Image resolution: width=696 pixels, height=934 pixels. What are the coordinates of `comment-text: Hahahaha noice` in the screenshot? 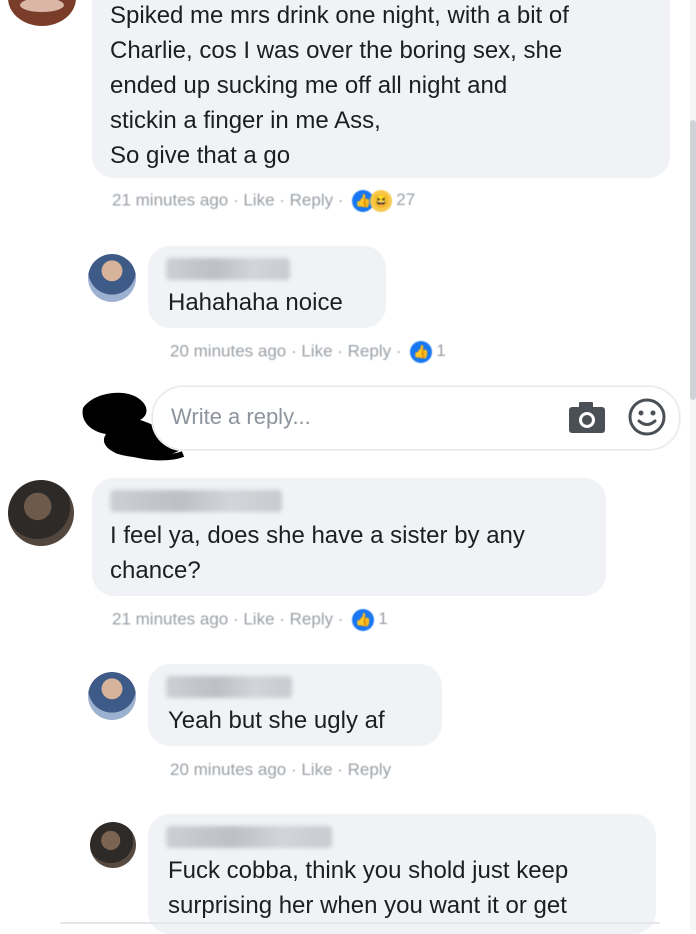 It's located at (255, 302).